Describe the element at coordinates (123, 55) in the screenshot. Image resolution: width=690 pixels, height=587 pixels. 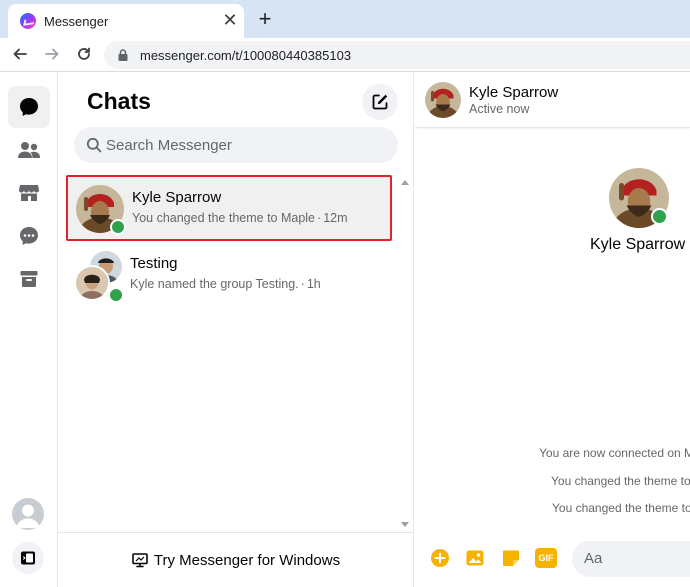
I see `lock-icon` at that location.